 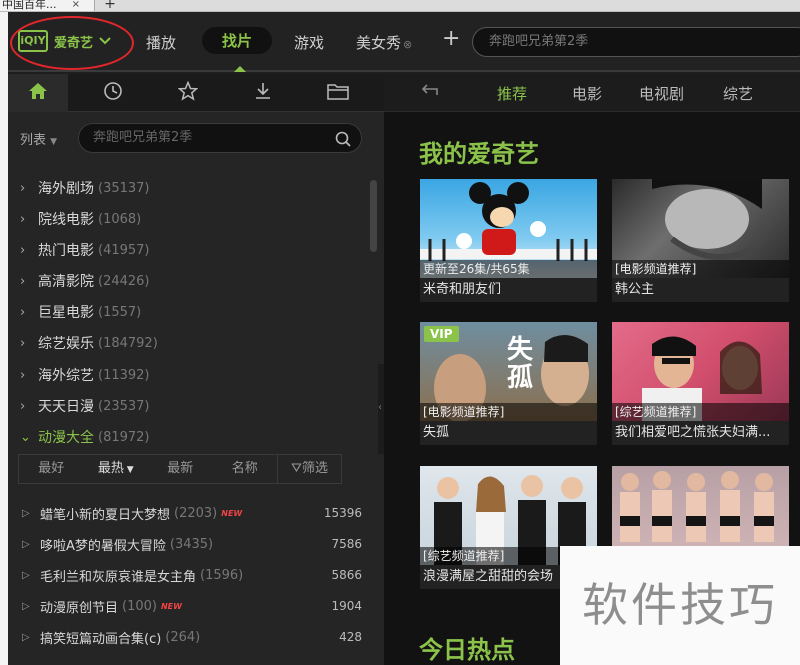 I want to click on funnel-icon: ⛛, so click(x=296, y=468).